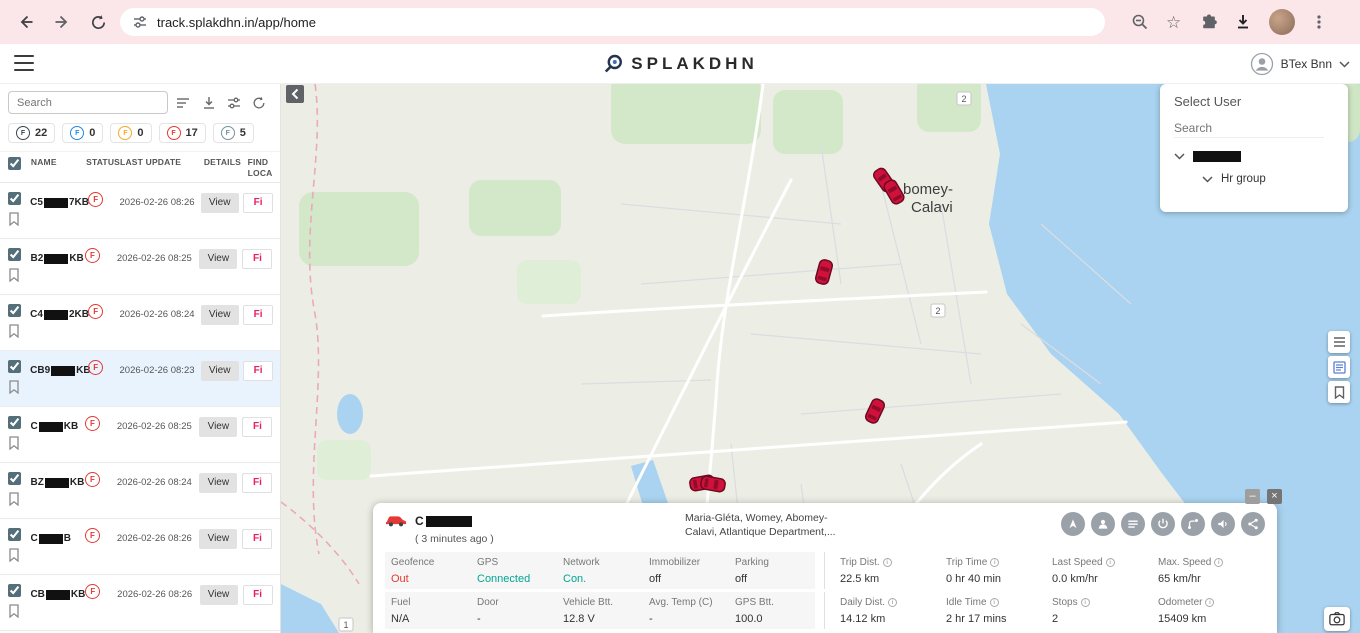 The width and height of the screenshot is (1360, 633). What do you see at coordinates (401, 602) in the screenshot?
I see `stat-label: Fuel` at bounding box center [401, 602].